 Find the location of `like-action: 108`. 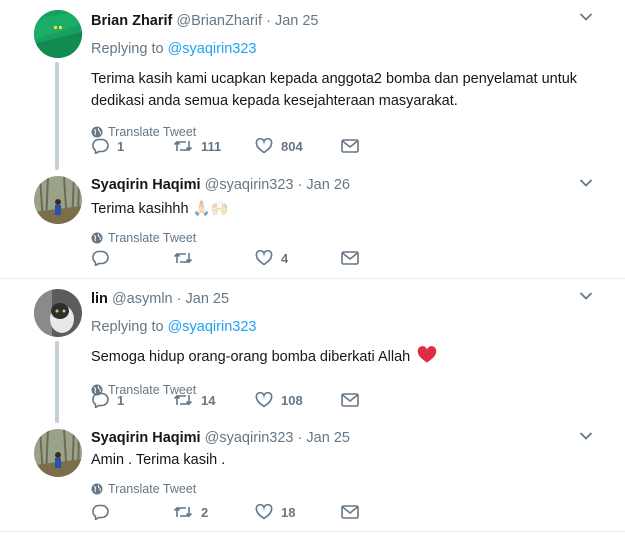

like-action: 108 is located at coordinates (298, 400).